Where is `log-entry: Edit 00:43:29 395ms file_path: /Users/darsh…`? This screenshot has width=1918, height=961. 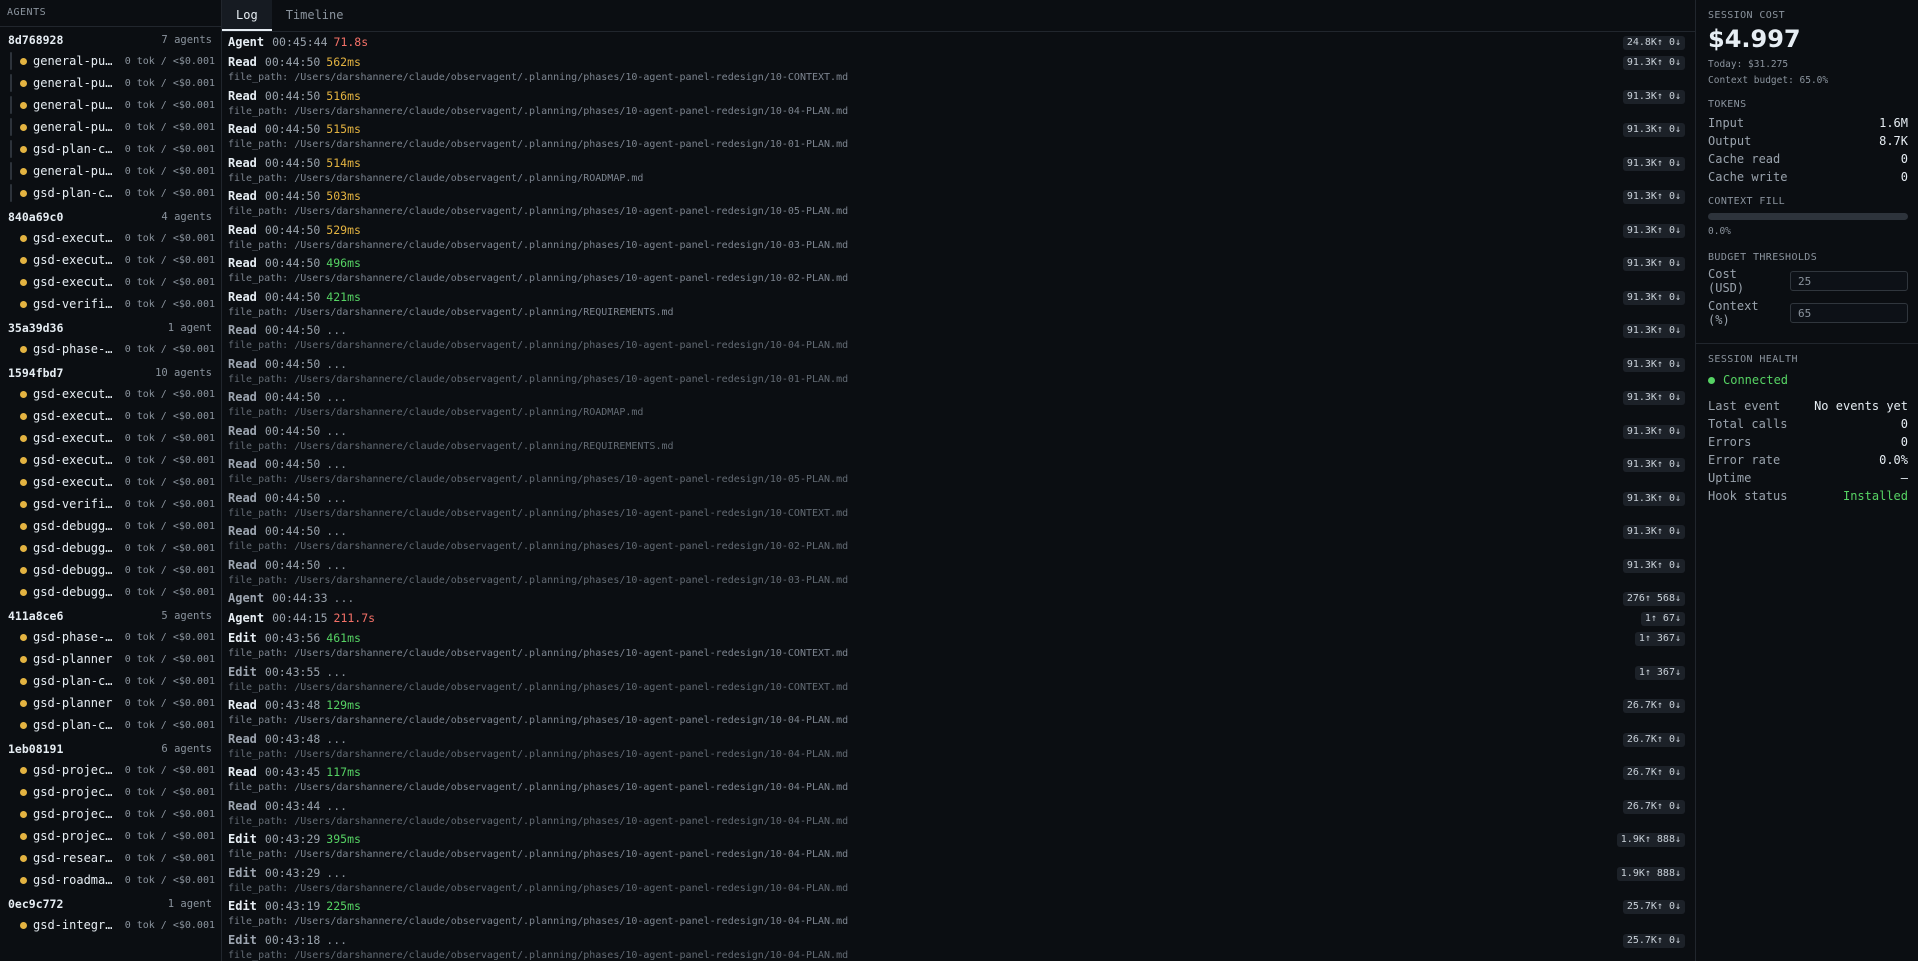
log-entry: Edit 00:43:29 395ms file_path: /Users/darsh… is located at coordinates (958, 848).